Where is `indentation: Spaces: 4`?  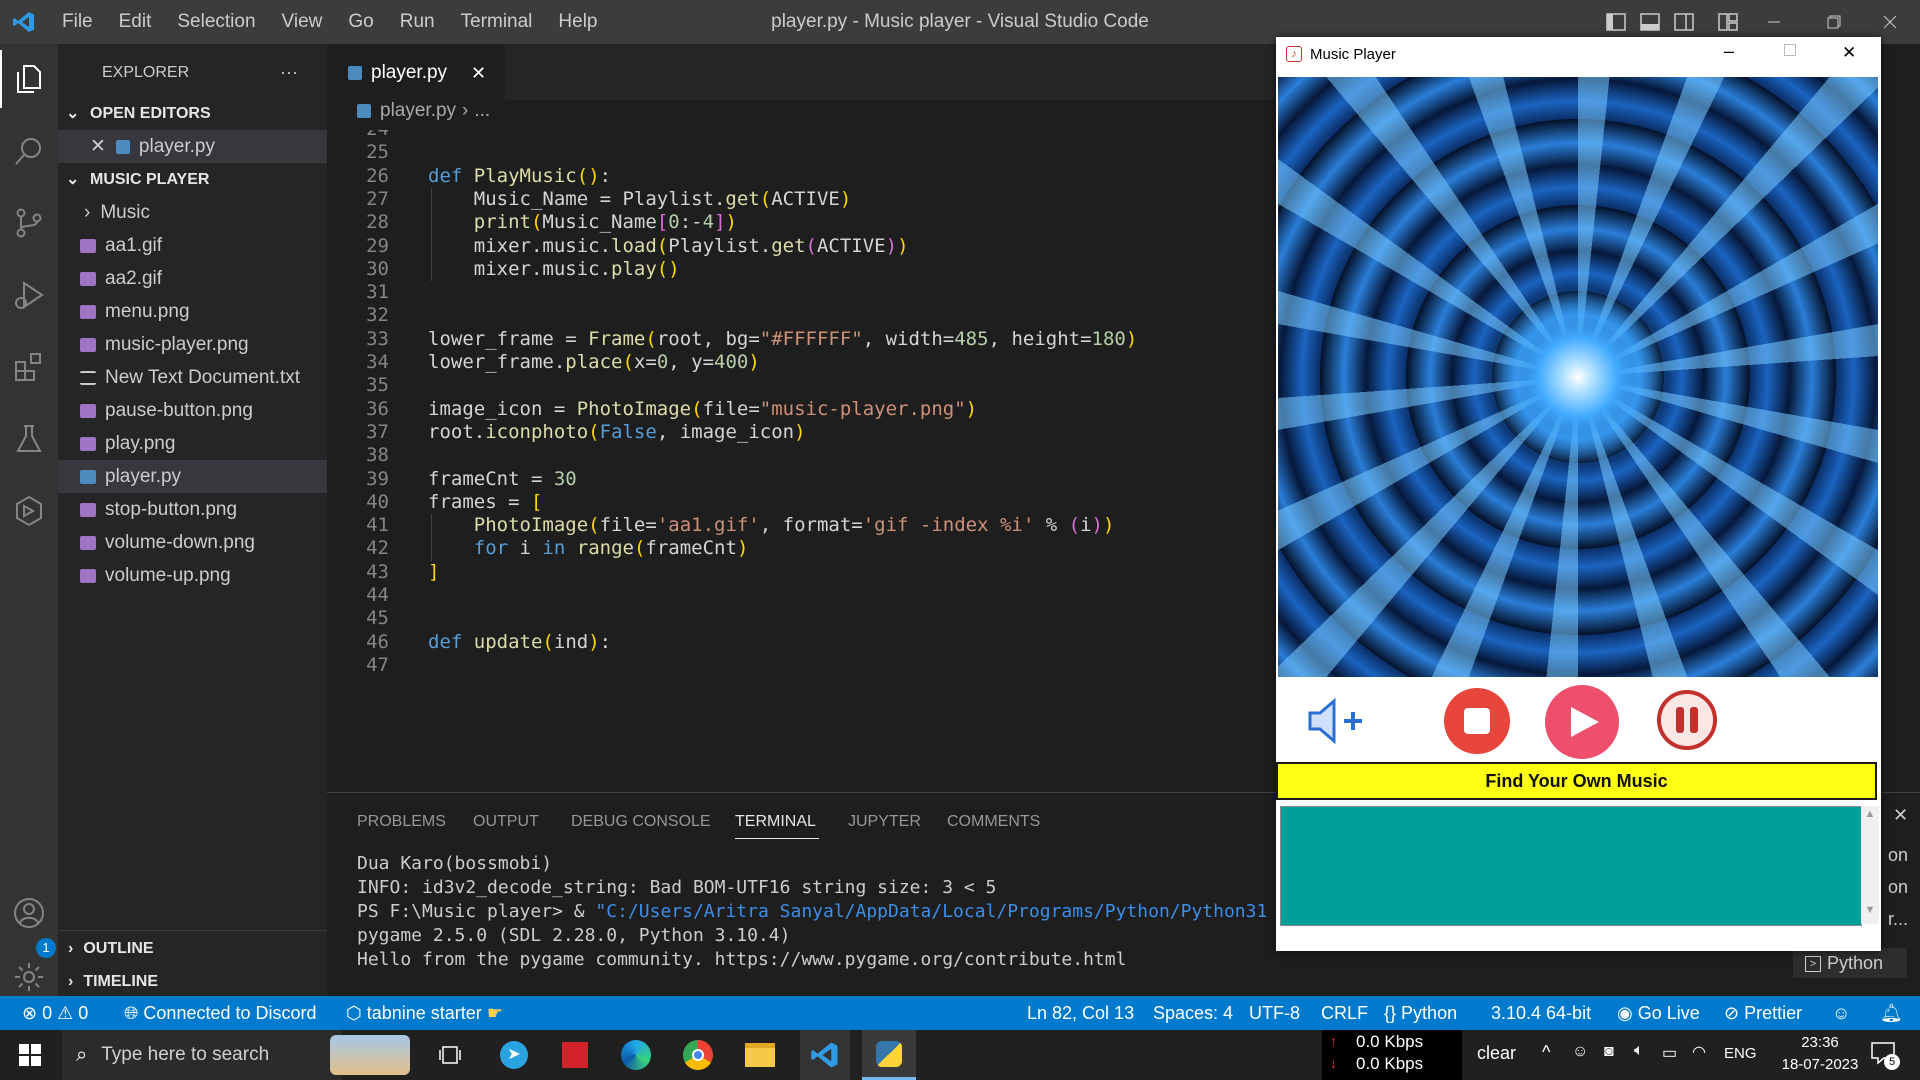
indentation: Spaces: 4 is located at coordinates (1193, 1013).